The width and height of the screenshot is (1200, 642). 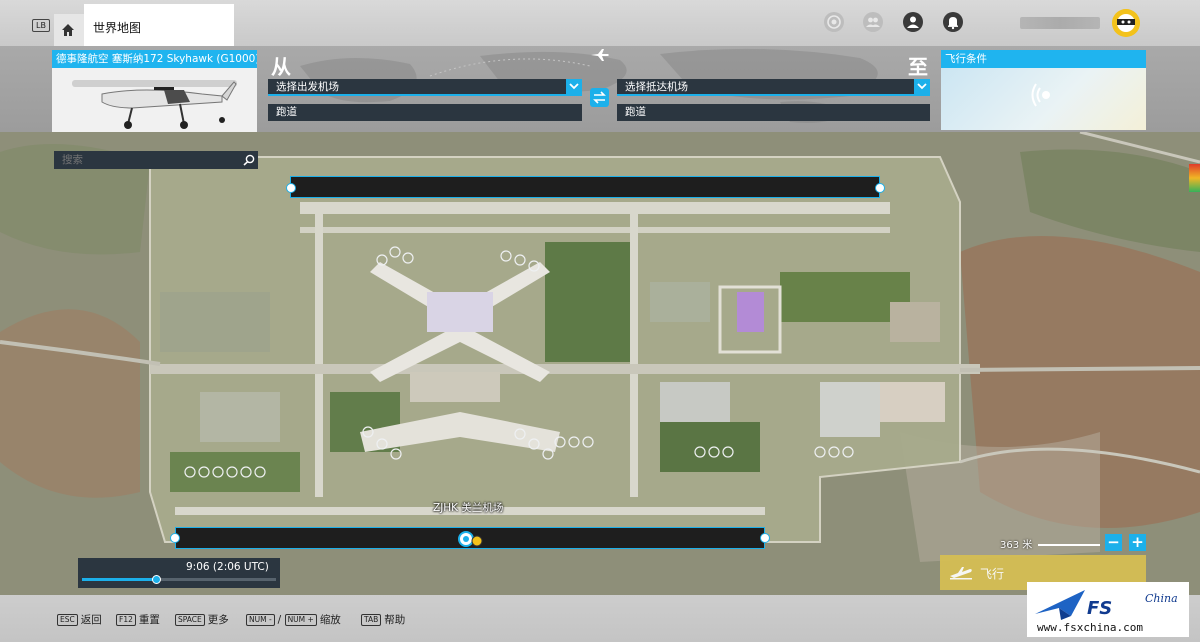 What do you see at coordinates (260, 620) in the screenshot?
I see `key-num-minus: NUM -` at bounding box center [260, 620].